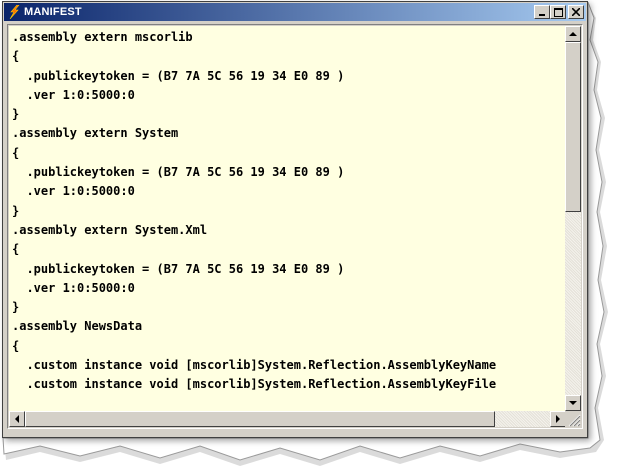 The height and width of the screenshot is (476, 626). What do you see at coordinates (77, 326) in the screenshot?
I see `code-line: .assembly NewsData` at bounding box center [77, 326].